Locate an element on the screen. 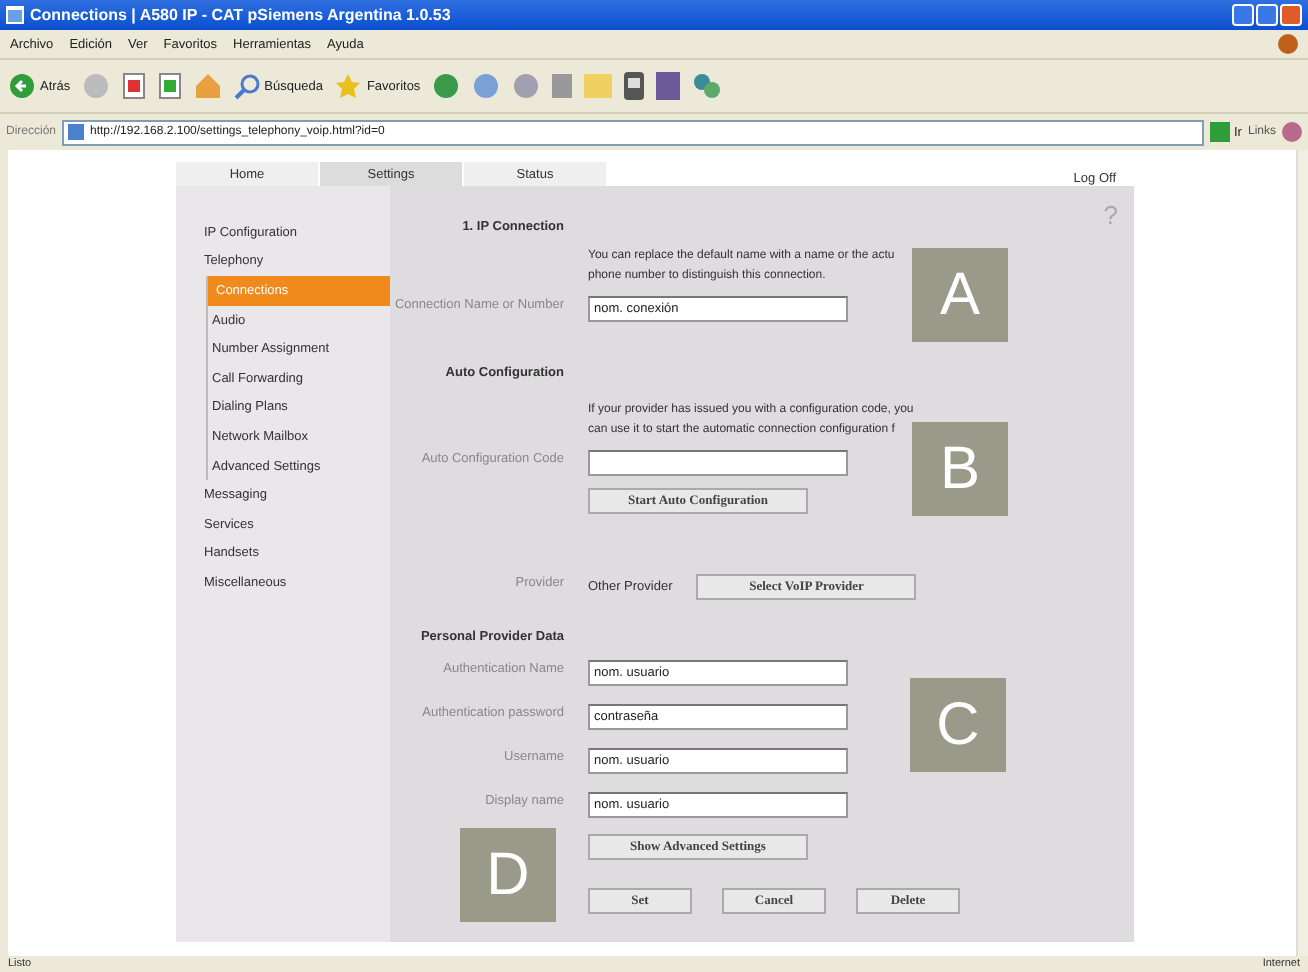  callout-label: B is located at coordinates (960, 469).